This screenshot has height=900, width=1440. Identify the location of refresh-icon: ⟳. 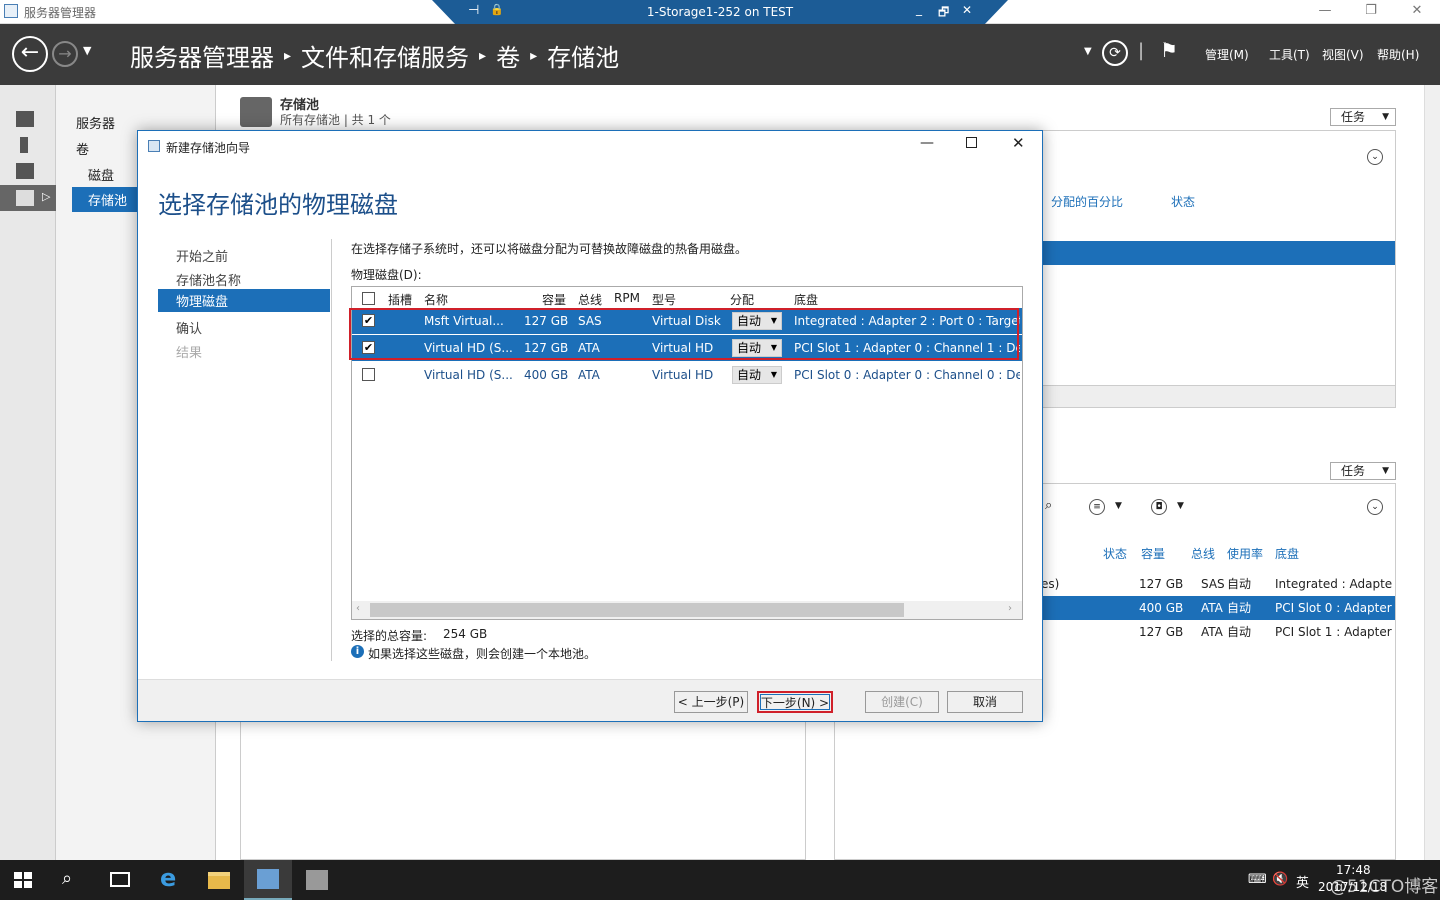
(1115, 53).